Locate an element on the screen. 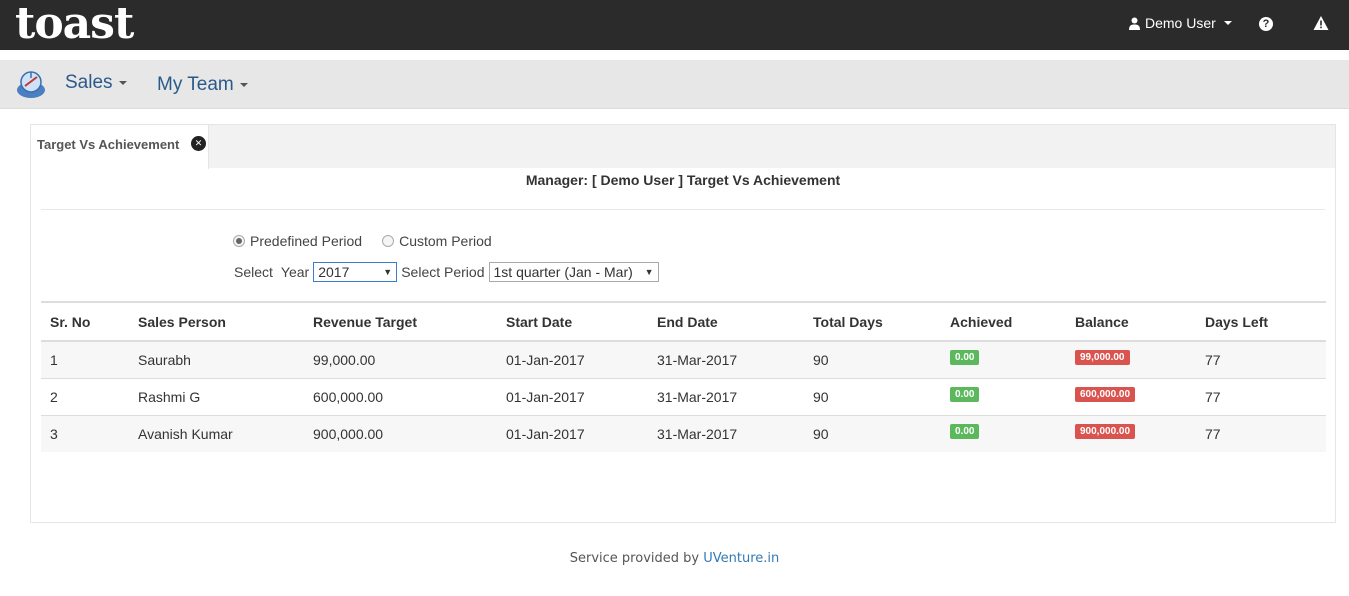 The width and height of the screenshot is (1349, 596). col-achieved: Achieved is located at coordinates (1003, 321).